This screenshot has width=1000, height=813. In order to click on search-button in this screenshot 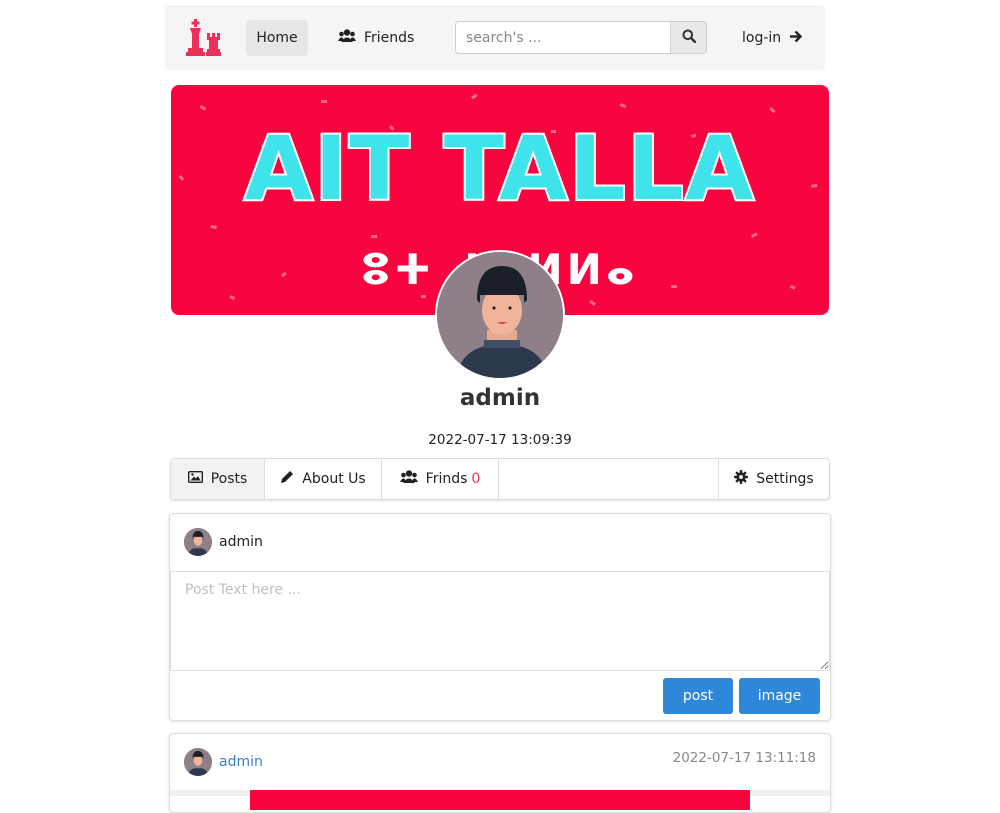, I will do `click(688, 37)`.